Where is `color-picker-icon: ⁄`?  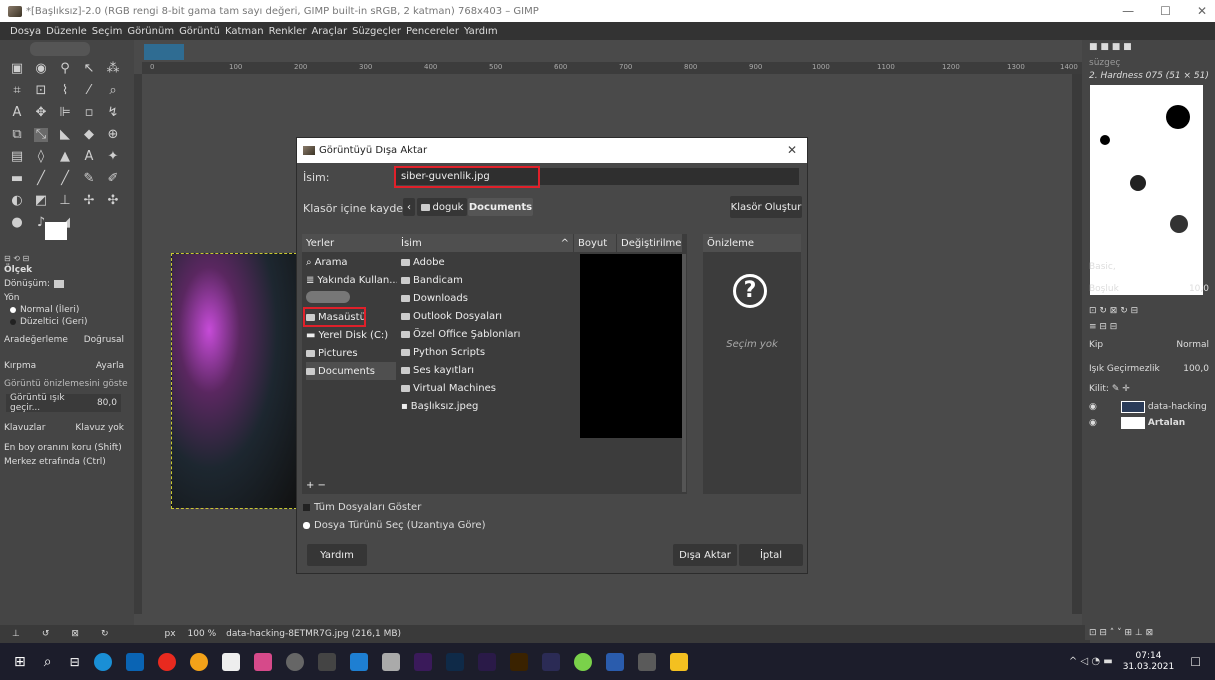
color-picker-icon: ⁄ is located at coordinates (89, 91).